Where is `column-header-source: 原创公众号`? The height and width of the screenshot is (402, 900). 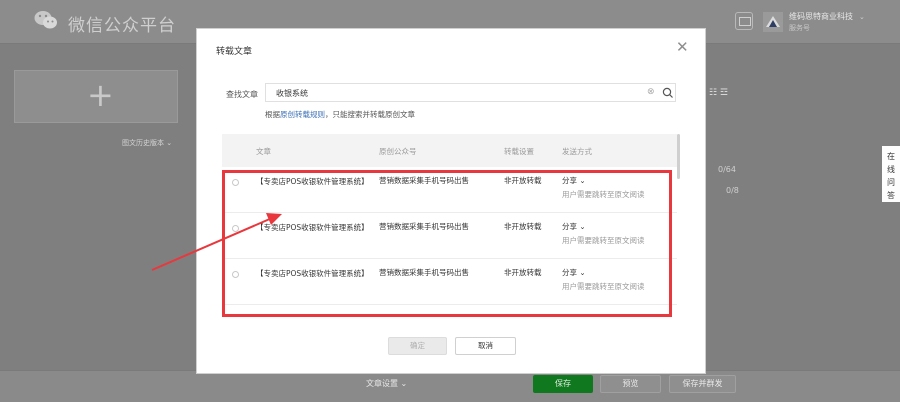 column-header-source: 原创公众号 is located at coordinates (398, 151).